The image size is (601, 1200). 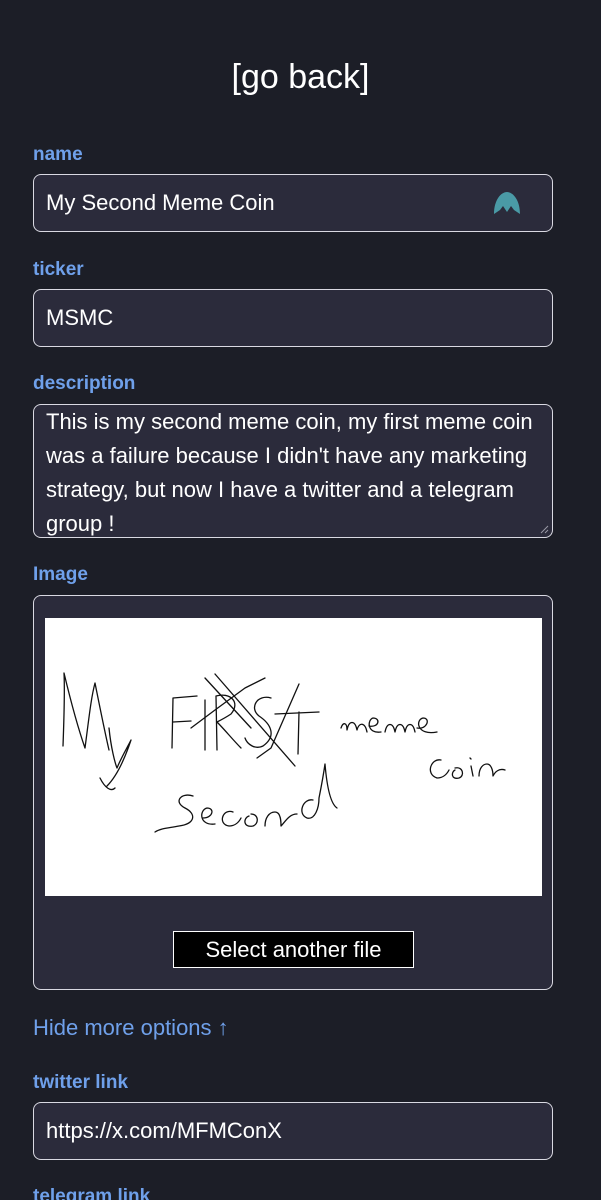 I want to click on twitter-field-wrapper, so click(x=293, y=1131).